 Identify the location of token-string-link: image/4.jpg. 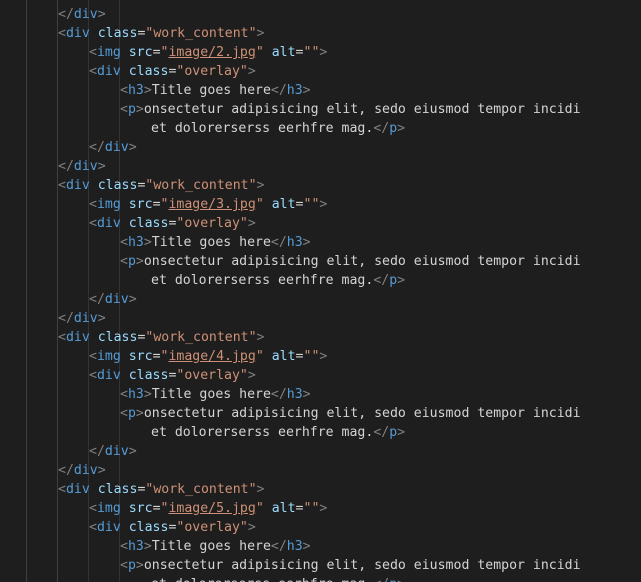
(211, 356).